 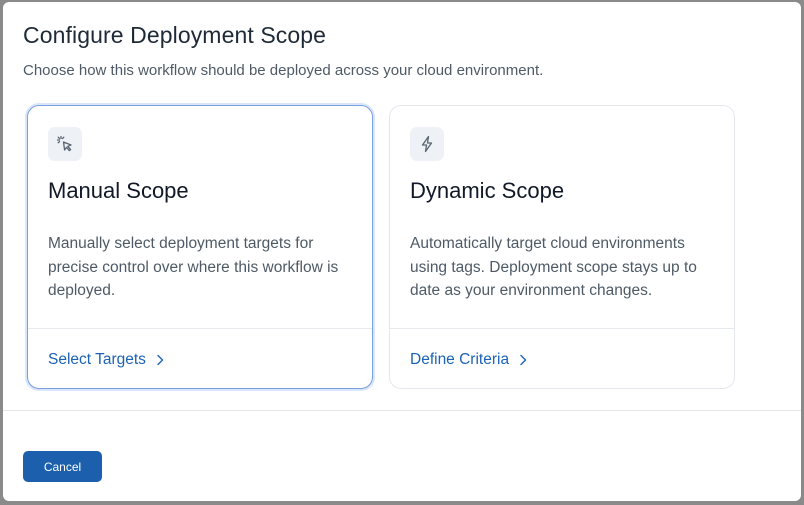 I want to click on define-criteria-link: Define Criteria, so click(x=468, y=360).